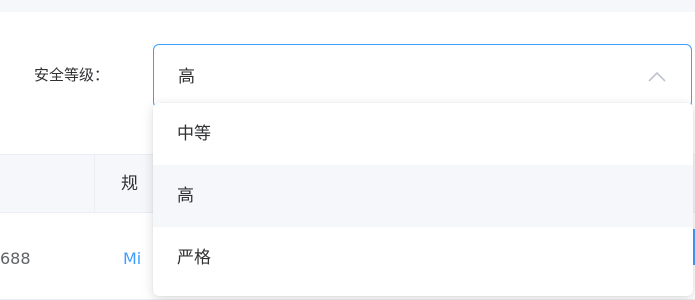 The height and width of the screenshot is (300, 695). Describe the element at coordinates (15, 258) in the screenshot. I see `row-id-cell: 688` at that location.